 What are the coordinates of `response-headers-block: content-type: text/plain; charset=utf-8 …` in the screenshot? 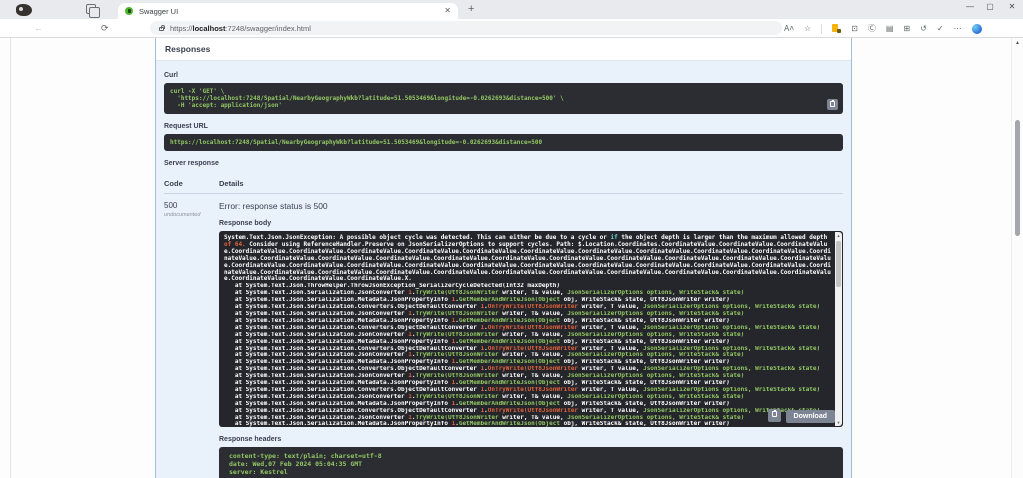 It's located at (531, 462).